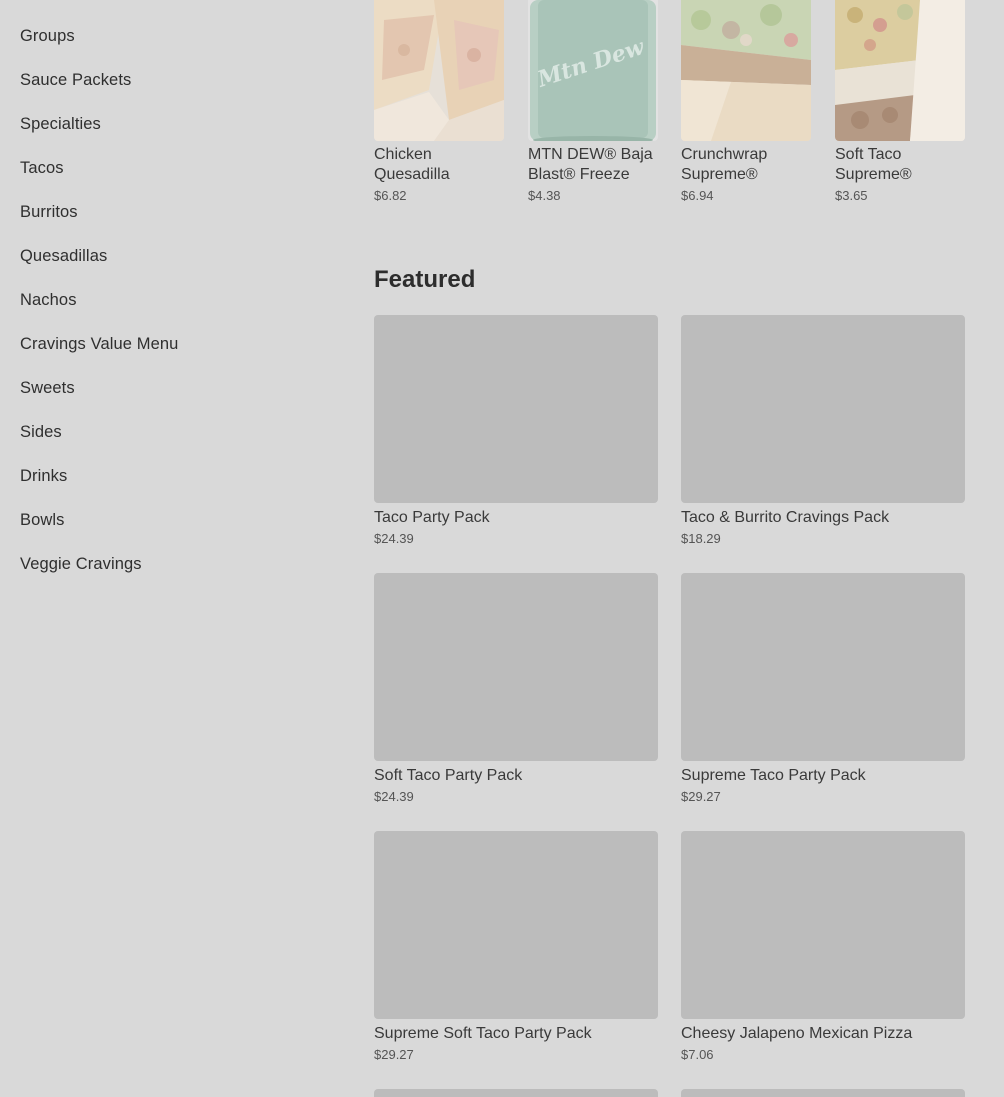 The image size is (1004, 1097). I want to click on product-card: Taco & Burrito Cravings Pack $18.29, so click(823, 430).